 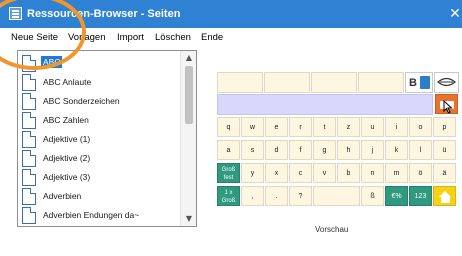 I want to click on menu-bar: Neue Seite Vorlagen Import Löschen Ende, so click(x=231, y=38).